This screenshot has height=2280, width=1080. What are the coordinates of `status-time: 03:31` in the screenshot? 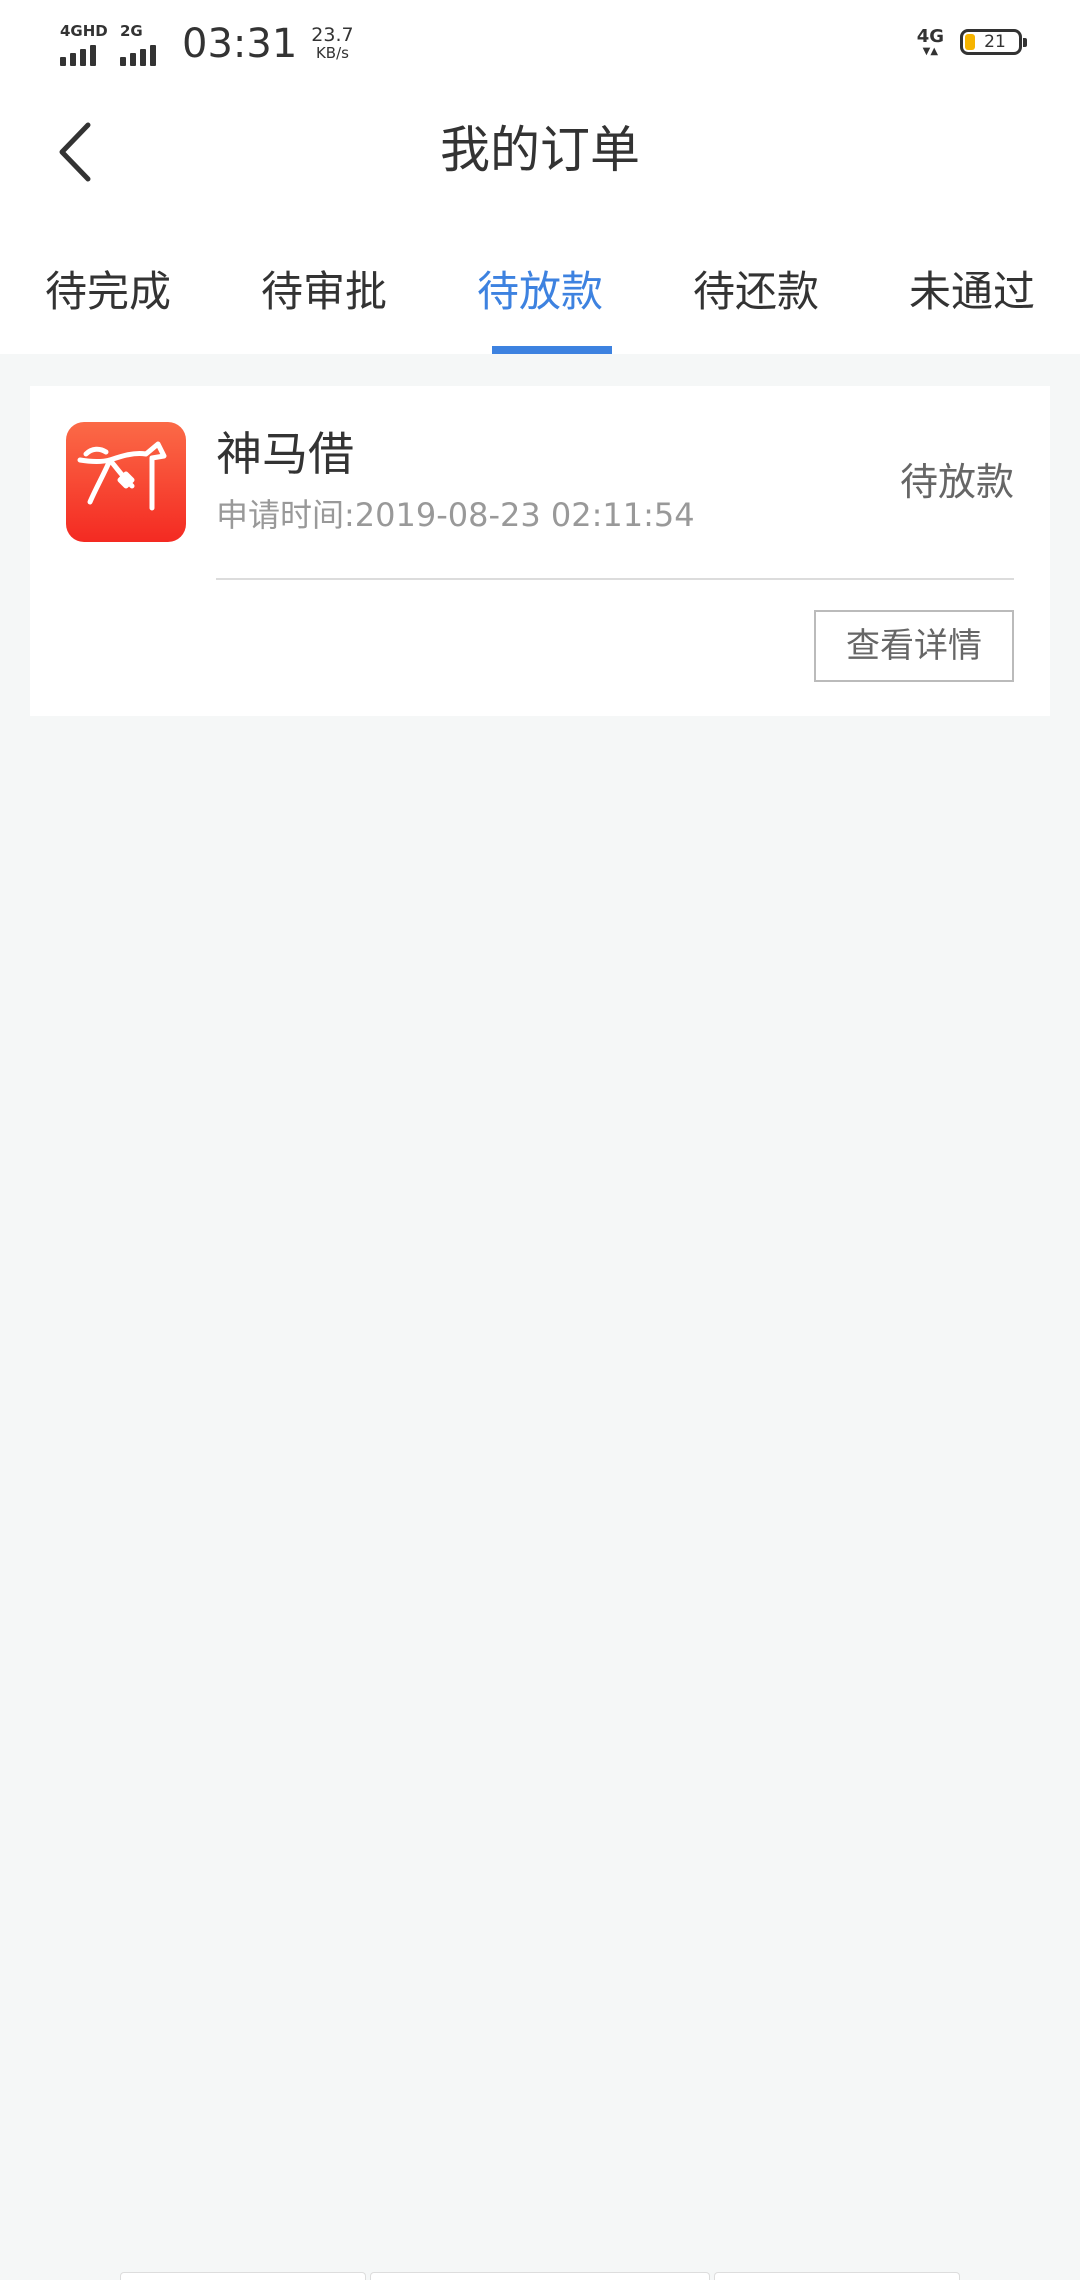 It's located at (240, 44).